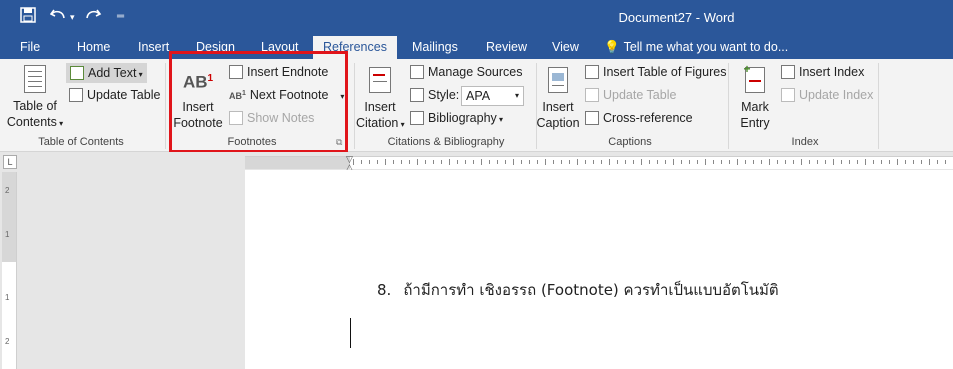 Image resolution: width=953 pixels, height=369 pixels. I want to click on lightbulb-icon: 💡, so click(612, 47).